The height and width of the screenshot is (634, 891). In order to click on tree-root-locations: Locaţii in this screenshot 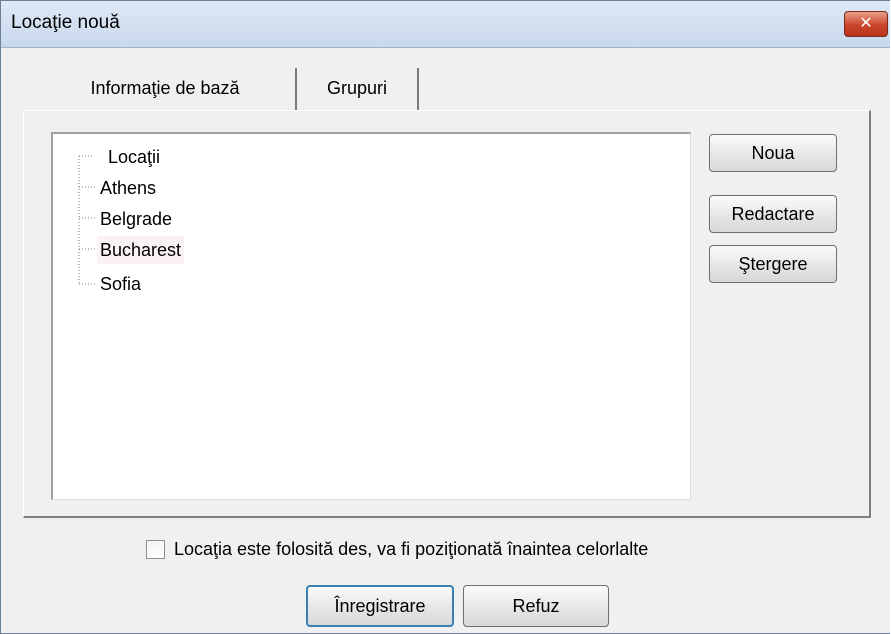, I will do `click(134, 157)`.